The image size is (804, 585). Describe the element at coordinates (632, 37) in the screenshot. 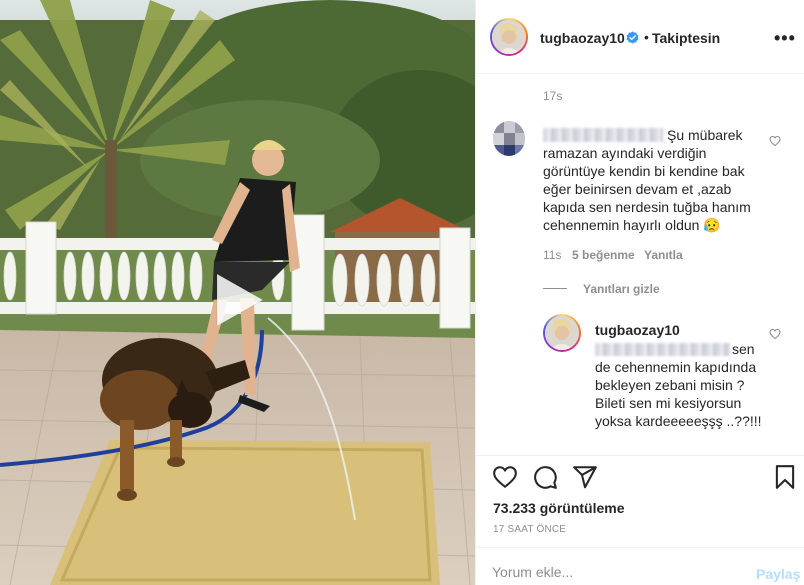

I see `verified-badge-icon` at that location.